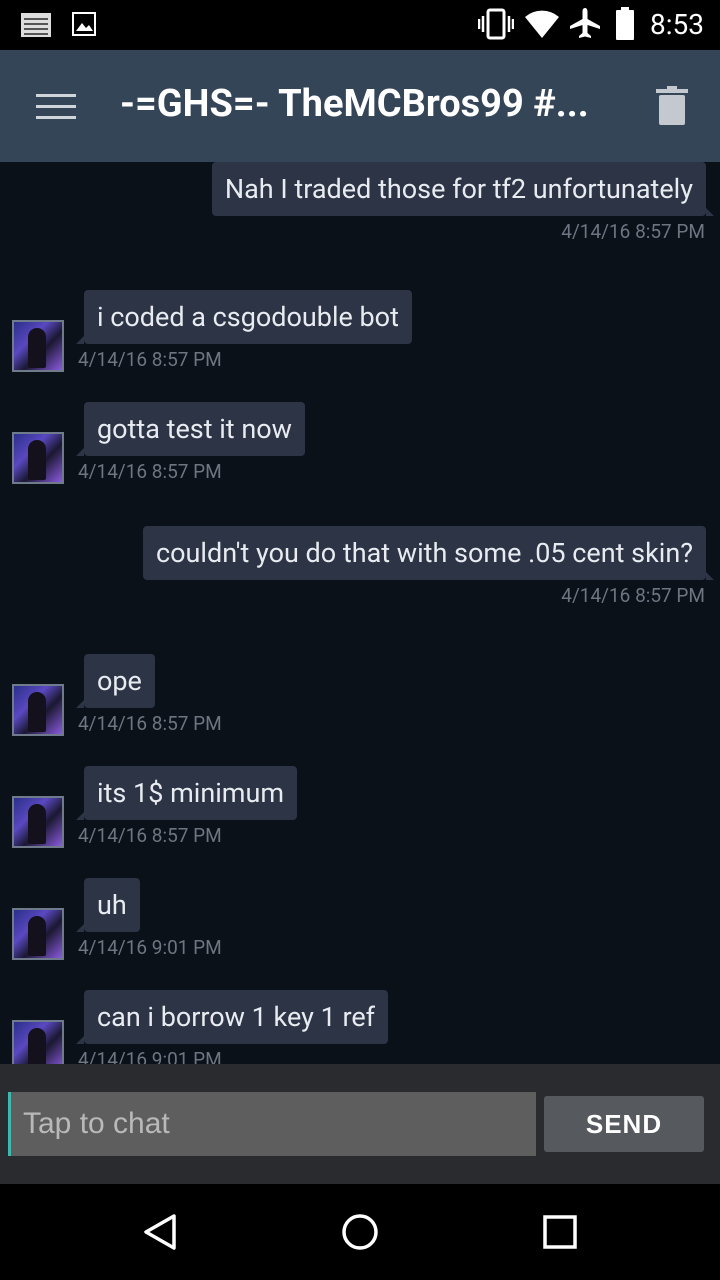  What do you see at coordinates (244, 317) in the screenshot?
I see `message-bubble: i coded a csgodouble bot` at bounding box center [244, 317].